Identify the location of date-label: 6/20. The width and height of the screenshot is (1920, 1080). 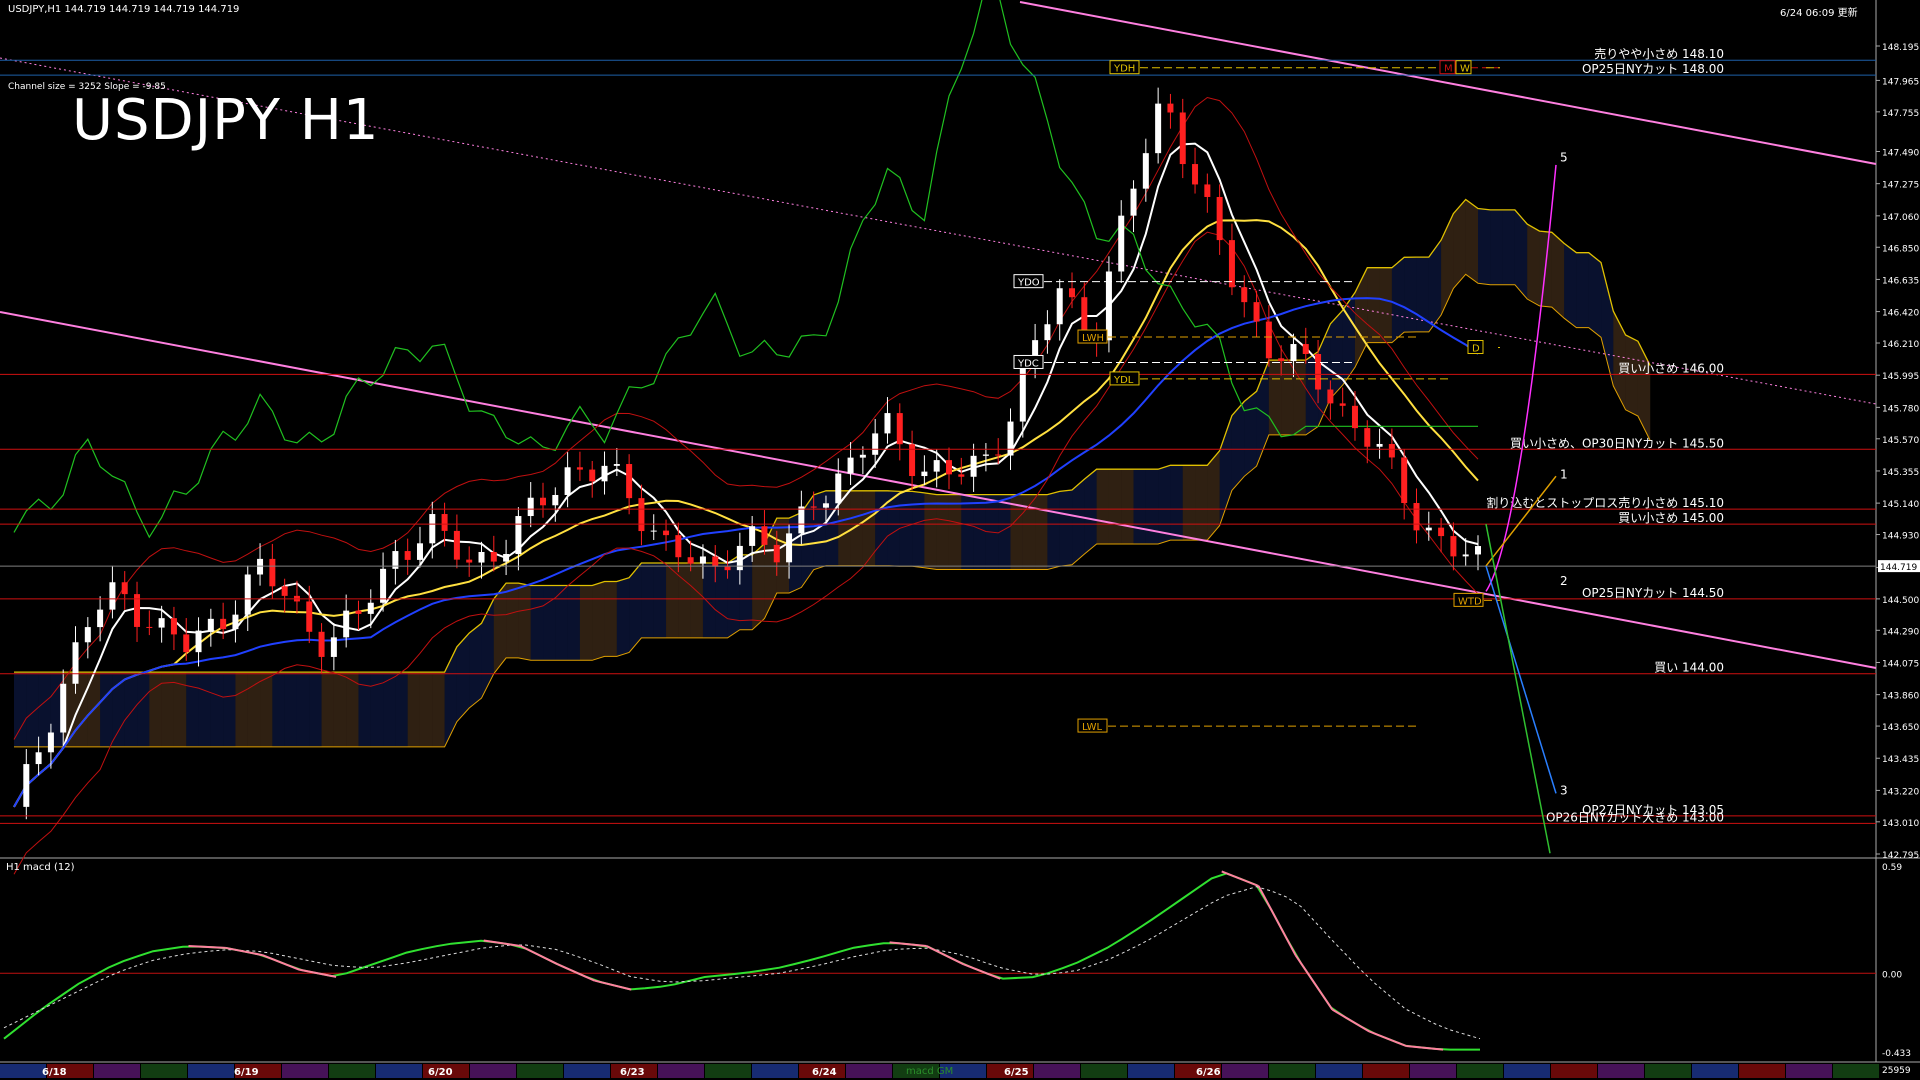
(440, 1072).